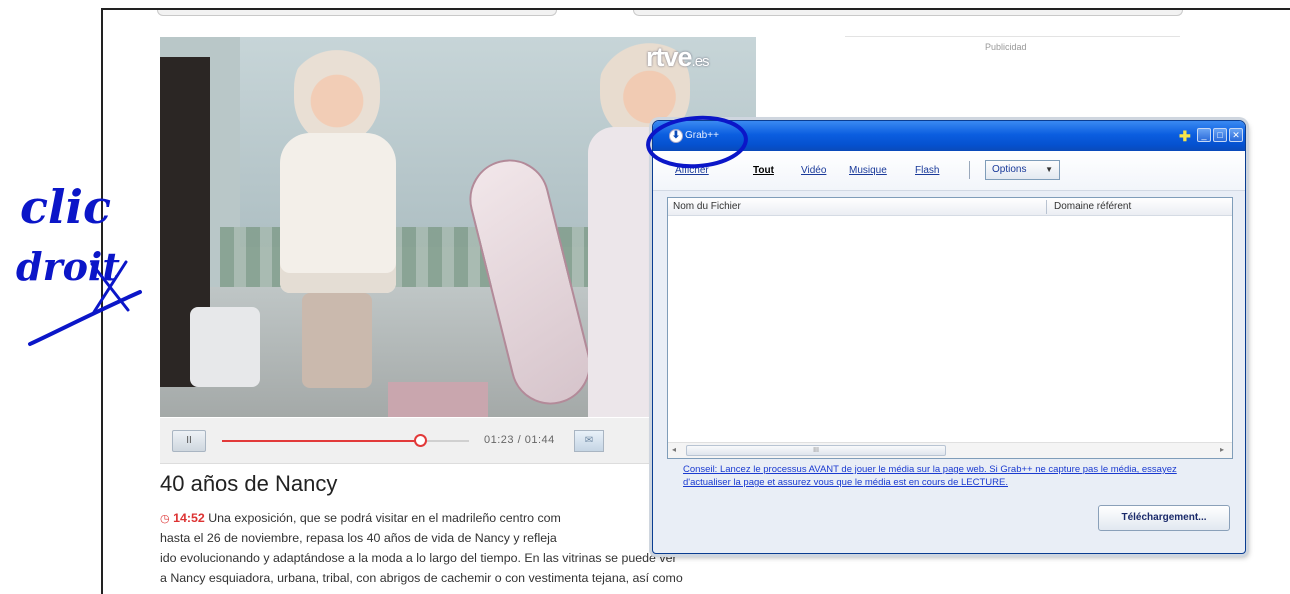 Image resolution: width=1290 pixels, height=594 pixels. Describe the element at coordinates (950, 207) in the screenshot. I see `list-header: Nom du Fichier Domaine référent` at that location.